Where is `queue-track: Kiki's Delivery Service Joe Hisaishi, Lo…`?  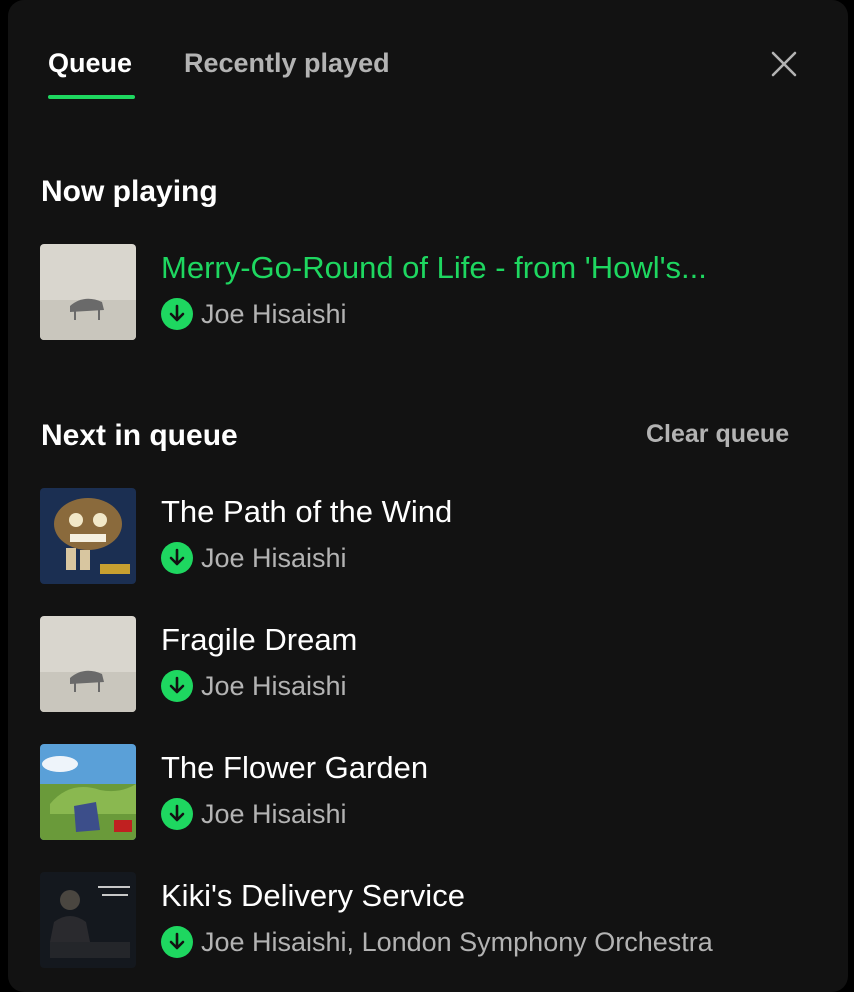
queue-track: Kiki's Delivery Service Joe Hisaishi, Lo… is located at coordinates (435, 920).